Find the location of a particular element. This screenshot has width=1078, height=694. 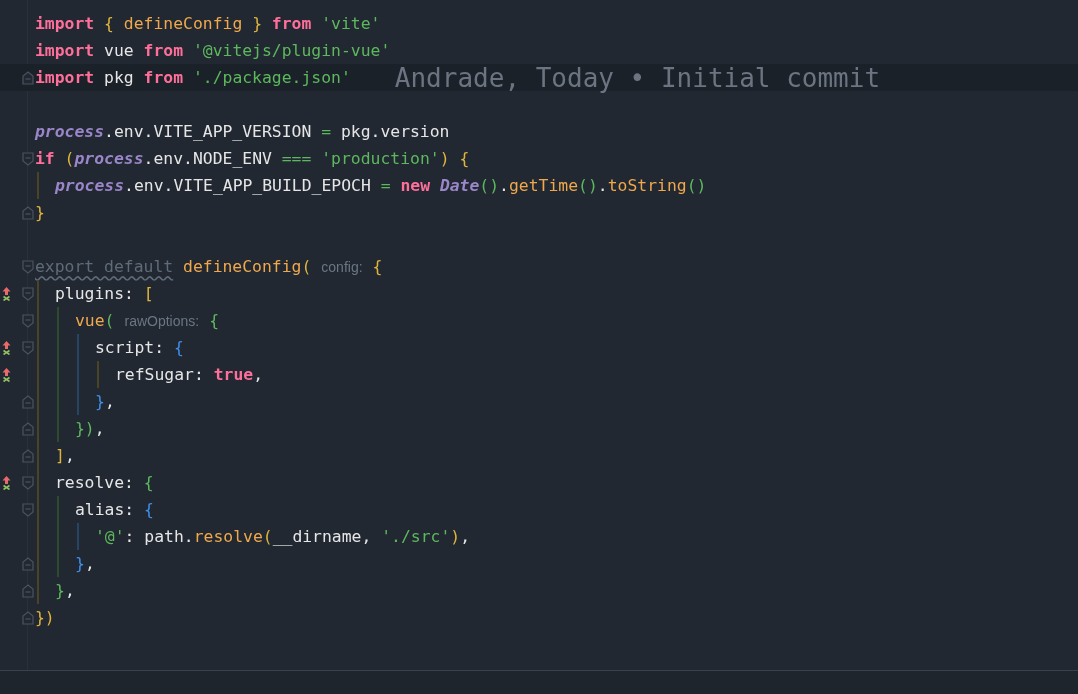

code-text: import { defineConfig } from 'vite' is located at coordinates (208, 23).